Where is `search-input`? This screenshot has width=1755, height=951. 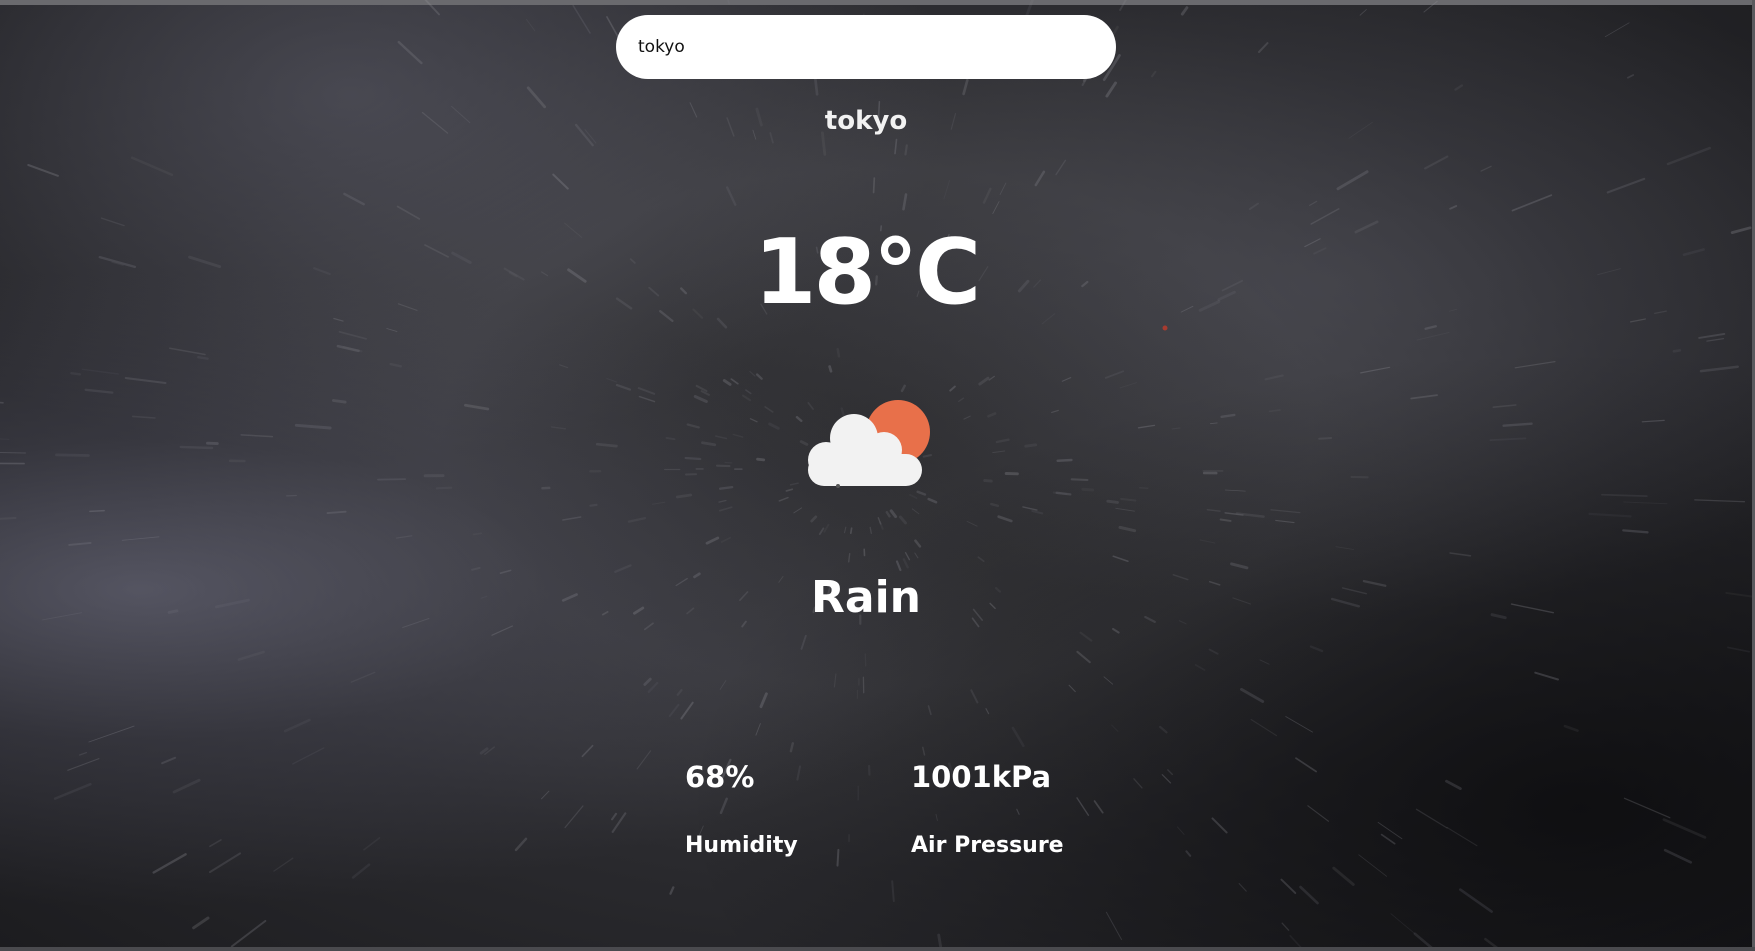 search-input is located at coordinates (866, 47).